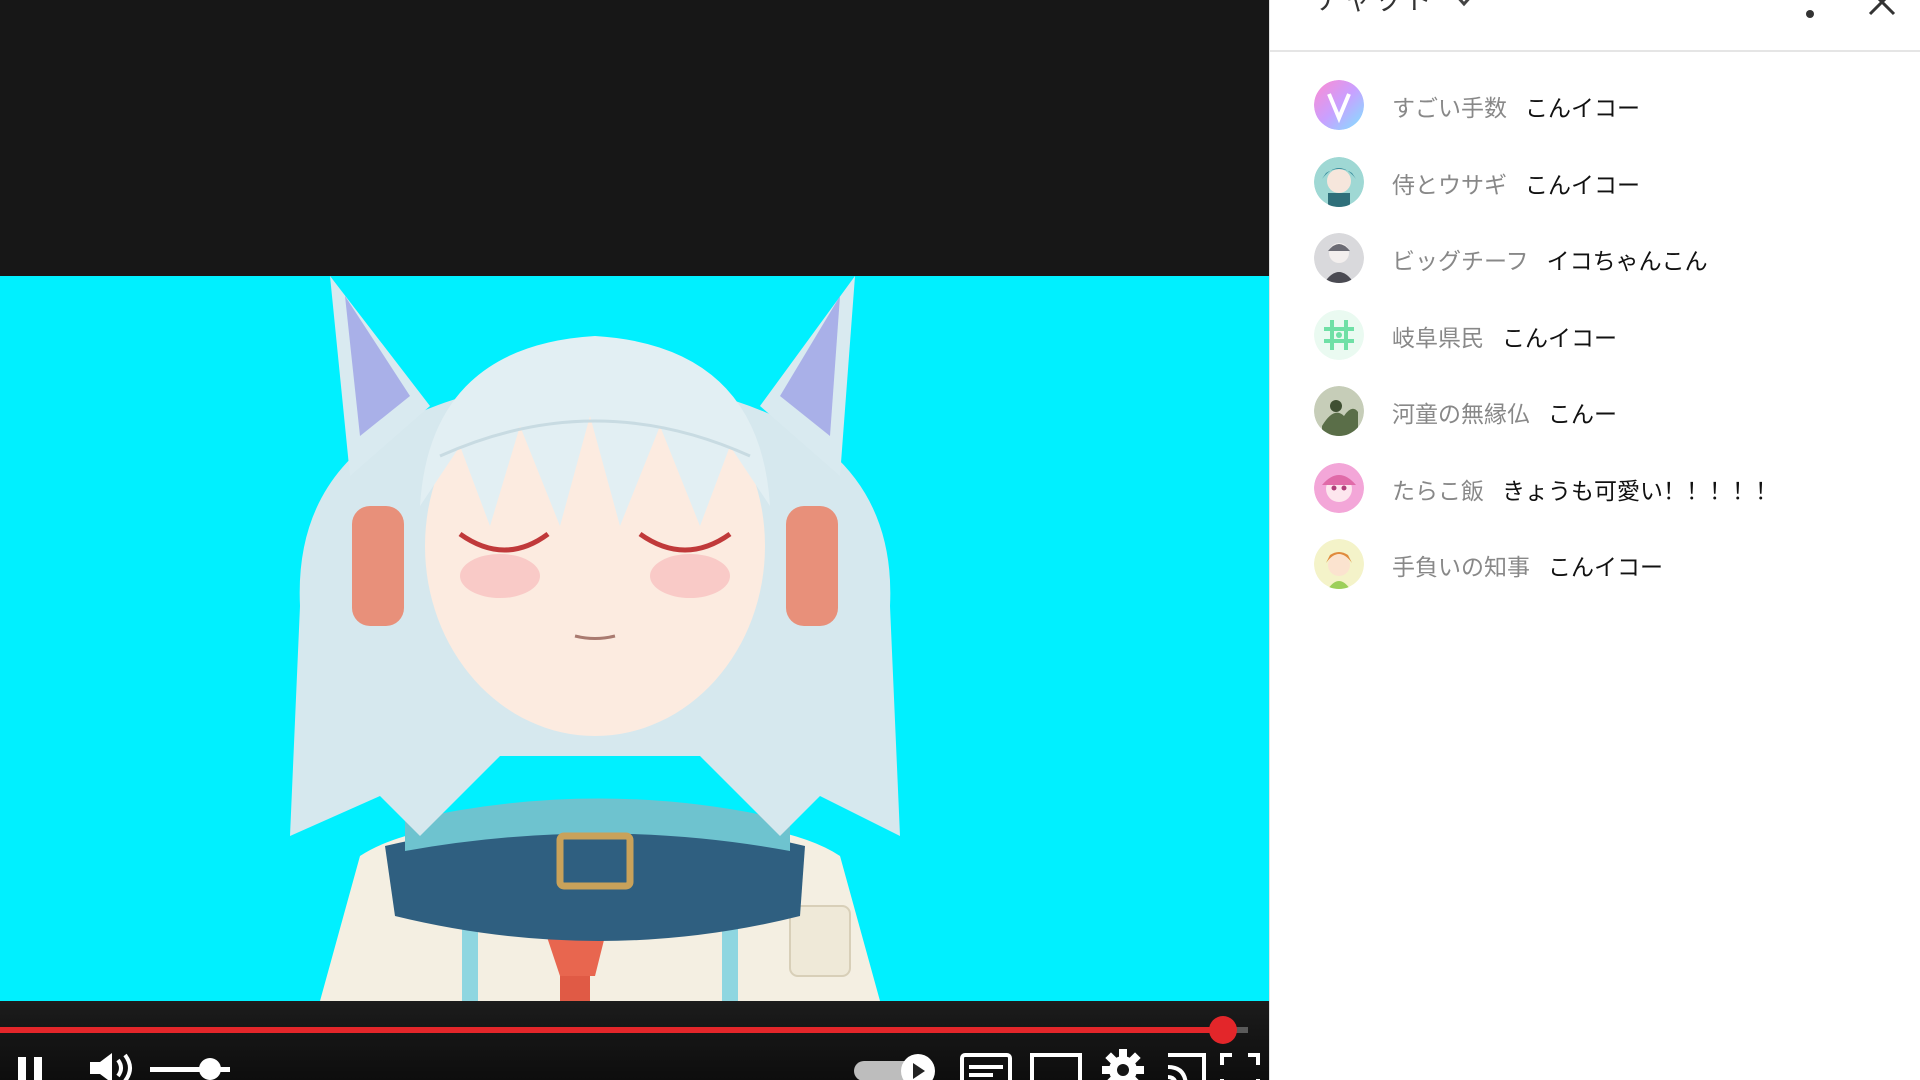 The width and height of the screenshot is (1920, 1080). I want to click on volume-icon, so click(115, 1066).